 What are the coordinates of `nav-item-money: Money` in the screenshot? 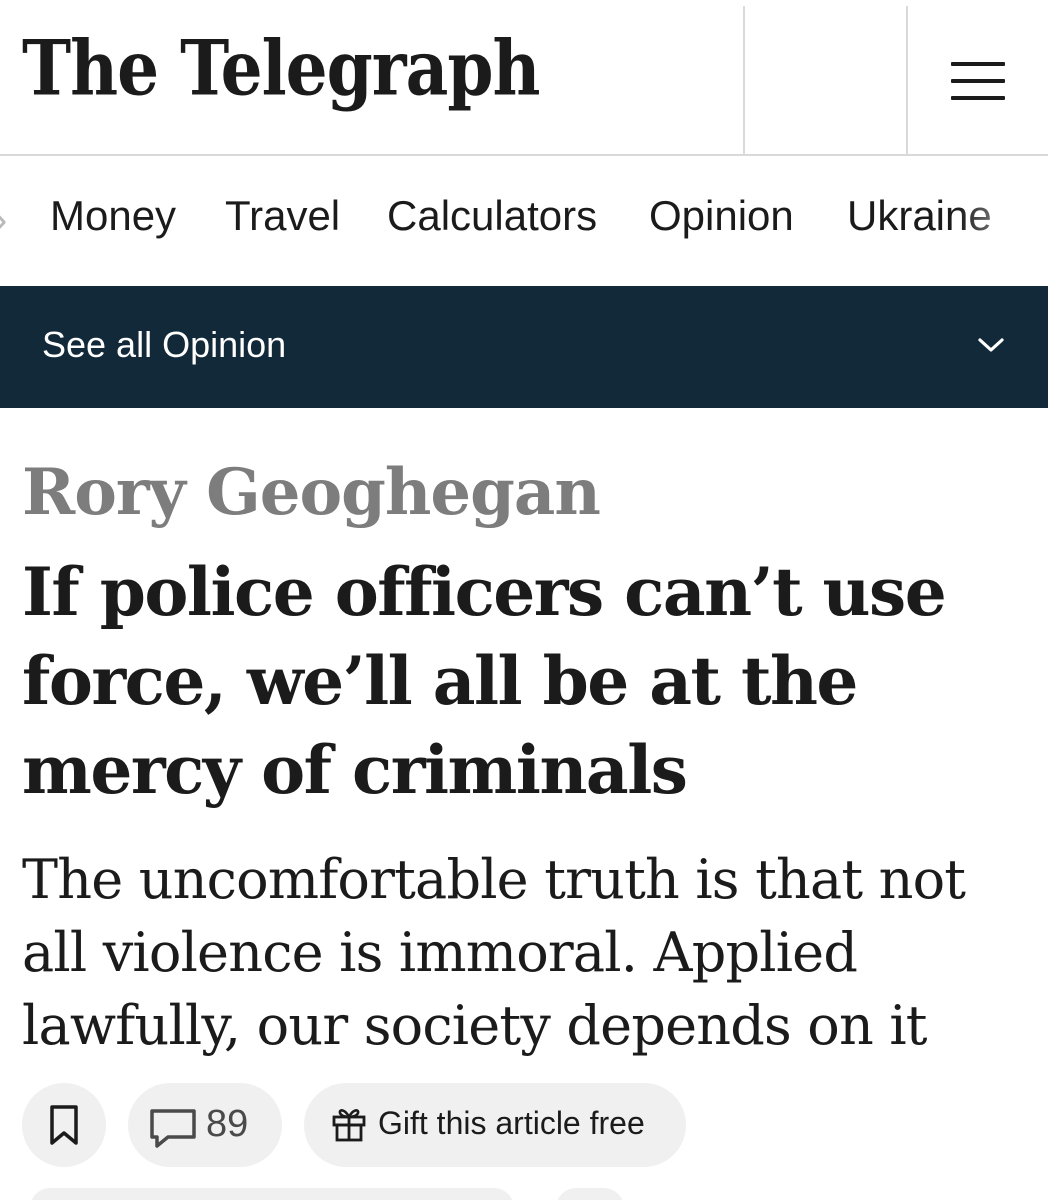 It's located at (113, 216).